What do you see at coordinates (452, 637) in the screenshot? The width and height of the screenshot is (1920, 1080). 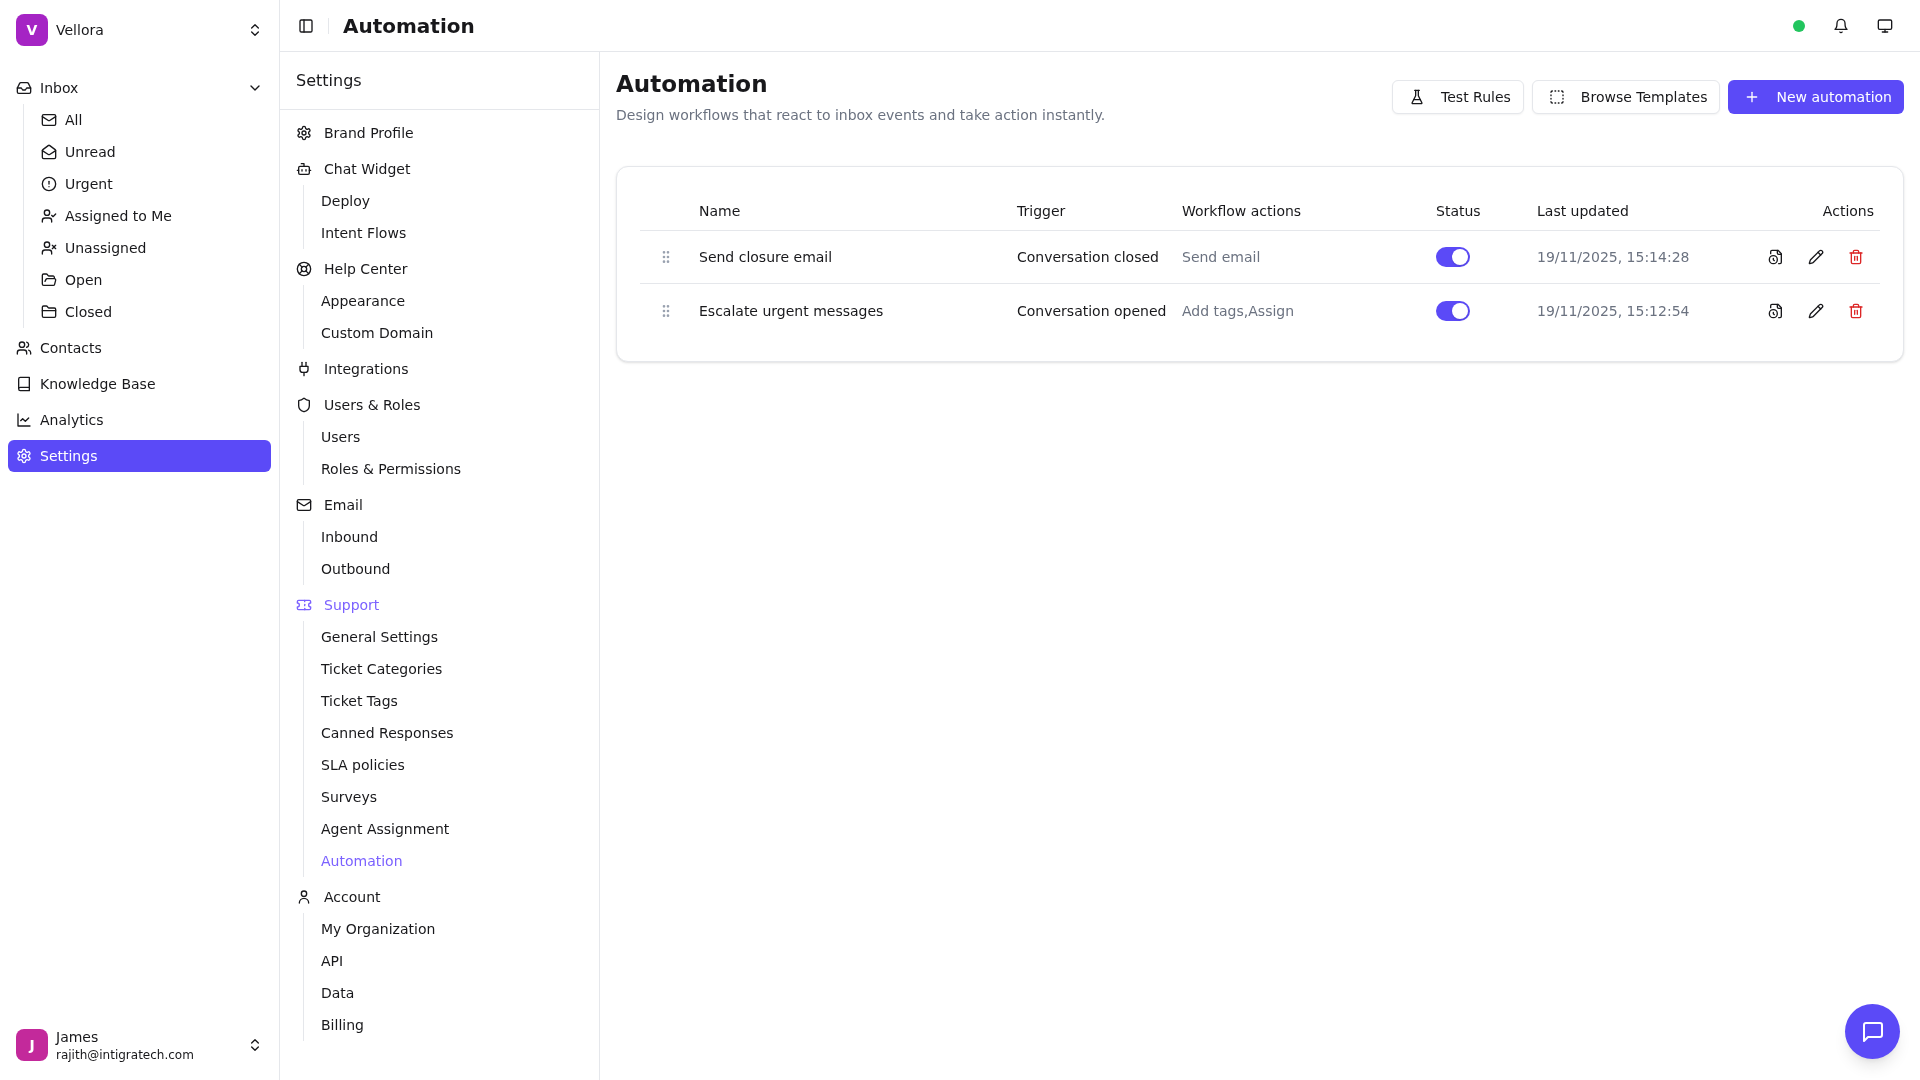 I see `settings-nav-item: General Settings` at bounding box center [452, 637].